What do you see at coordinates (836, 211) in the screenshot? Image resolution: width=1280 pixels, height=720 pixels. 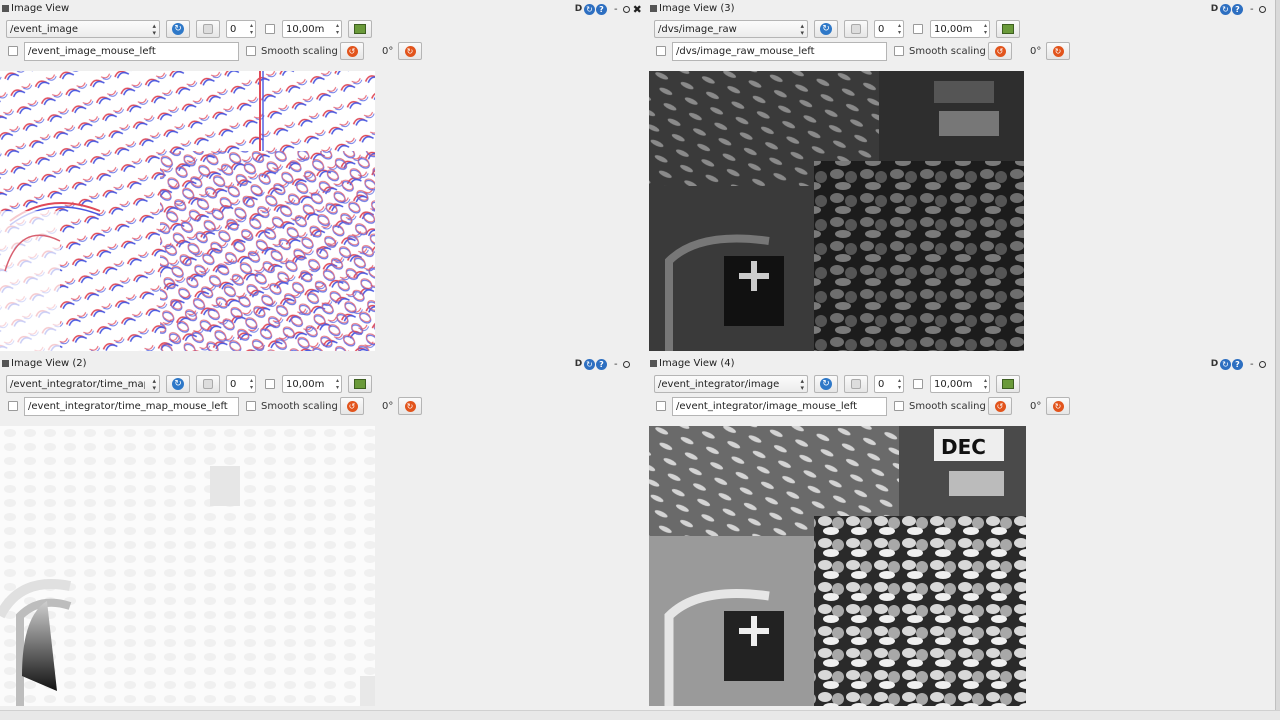 I see `raw-camera-image-view` at bounding box center [836, 211].